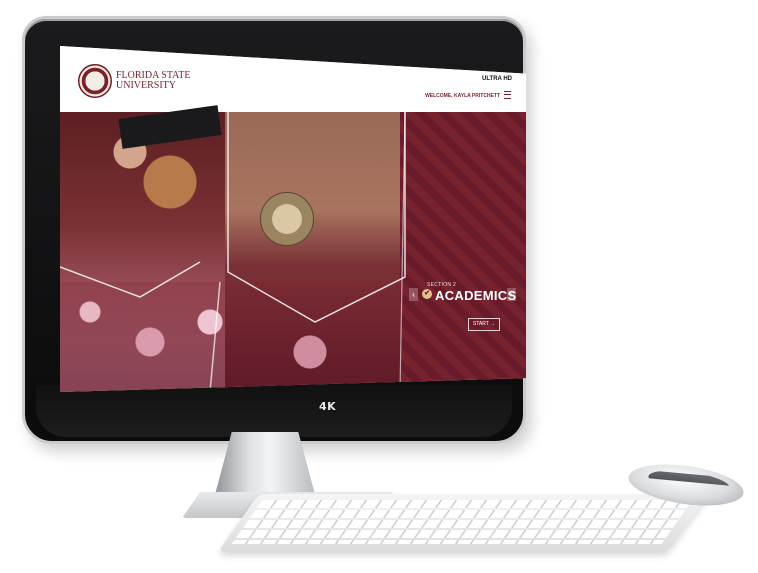 Image resolution: width=758 pixels, height=573 pixels. Describe the element at coordinates (146, 85) in the screenshot. I see `brand-line-2: UNIVERSITY` at that location.